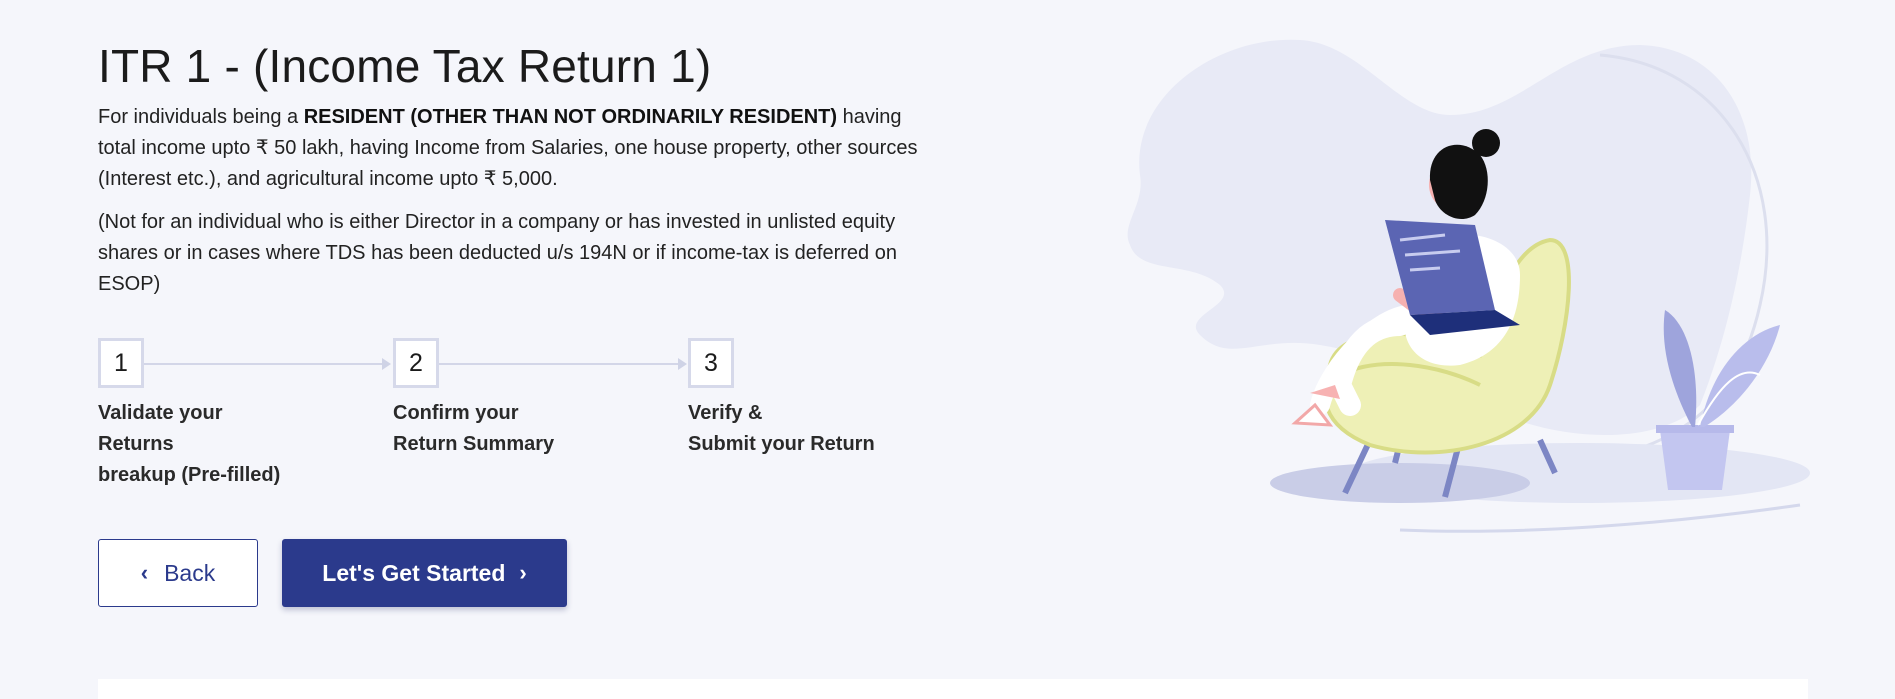 The image size is (1895, 699). Describe the element at coordinates (781, 444) in the screenshot. I see `step-label-line: Submit your Return` at that location.